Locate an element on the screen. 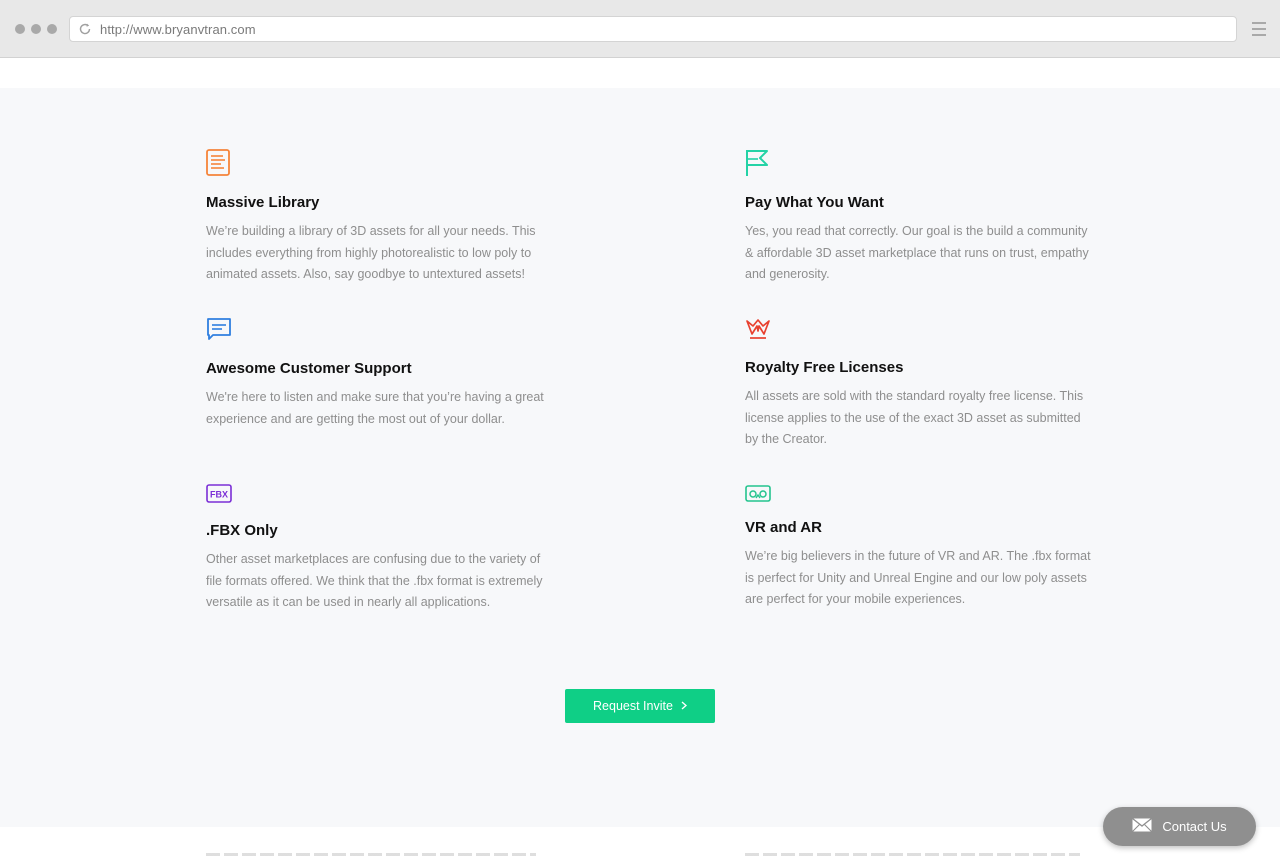 This screenshot has width=1280, height=858. contact-us-button: Contact Us is located at coordinates (1179, 826).